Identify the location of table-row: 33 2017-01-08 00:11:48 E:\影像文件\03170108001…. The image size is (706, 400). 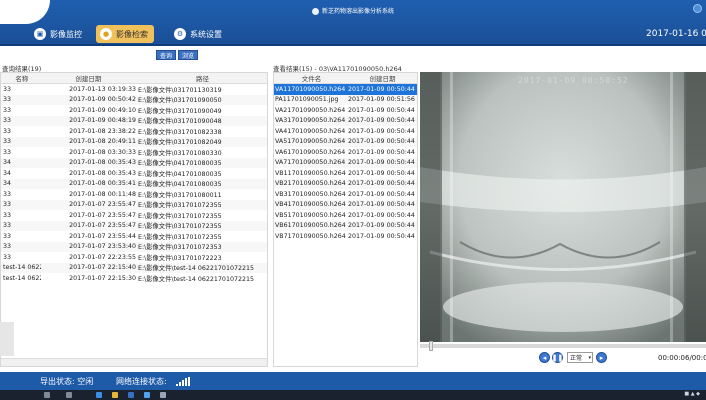
(134, 194).